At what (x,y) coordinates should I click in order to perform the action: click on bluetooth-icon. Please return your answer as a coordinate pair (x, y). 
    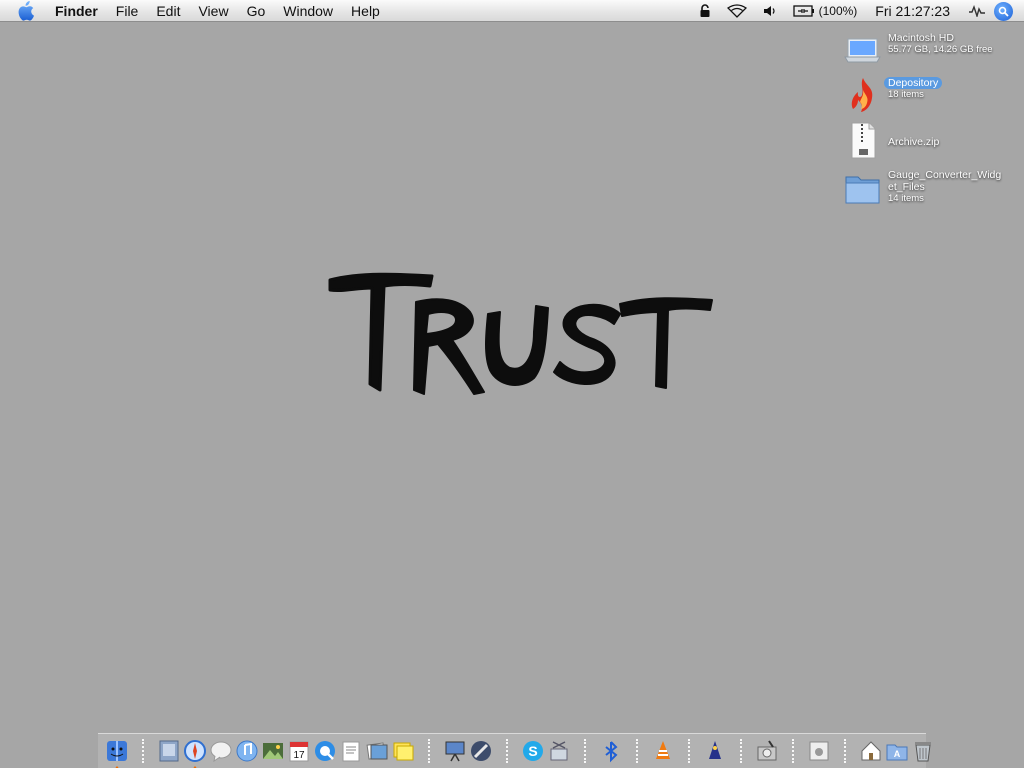
    Looking at the image, I should click on (611, 752).